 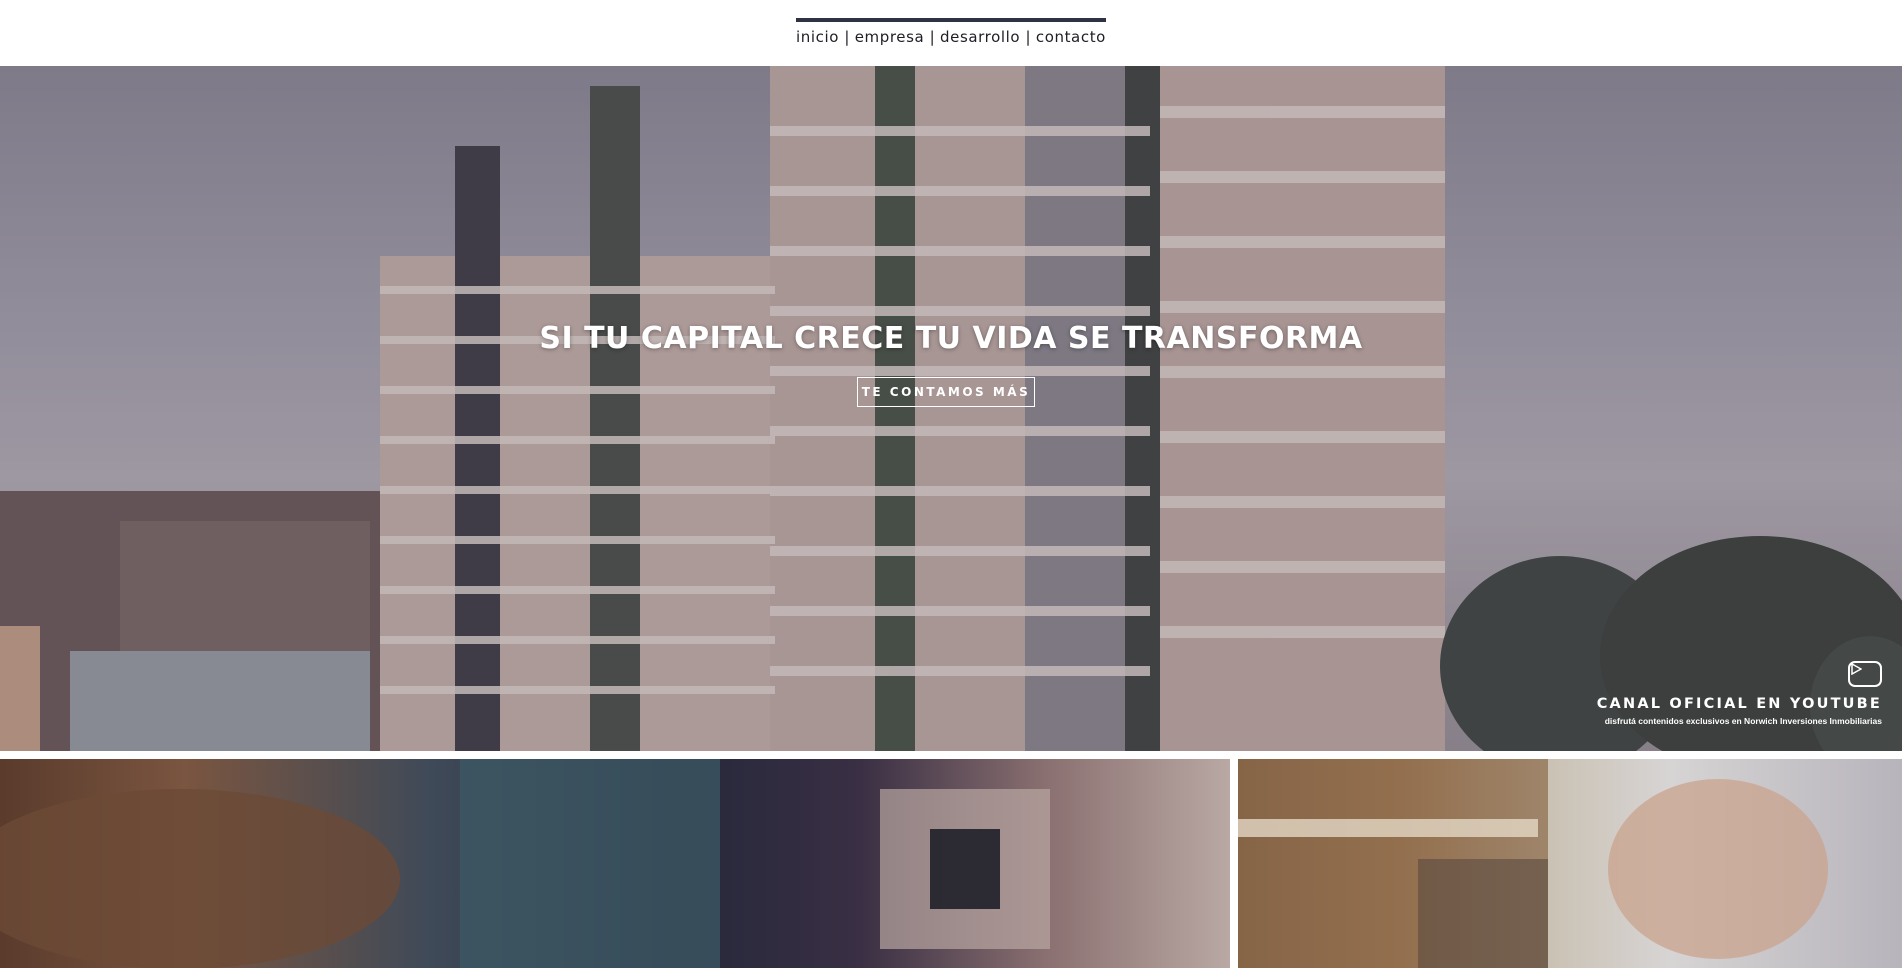 I want to click on youtube-channel-title: CANAL OFICIAL EN YOUTUBE, so click(x=1739, y=704).